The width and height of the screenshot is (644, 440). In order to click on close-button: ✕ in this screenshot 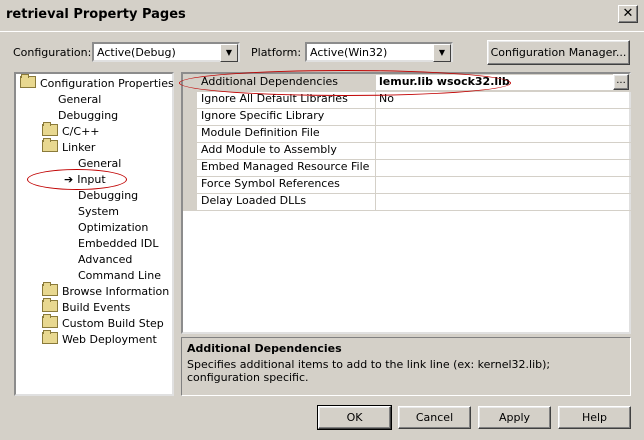, I will do `click(628, 14)`.